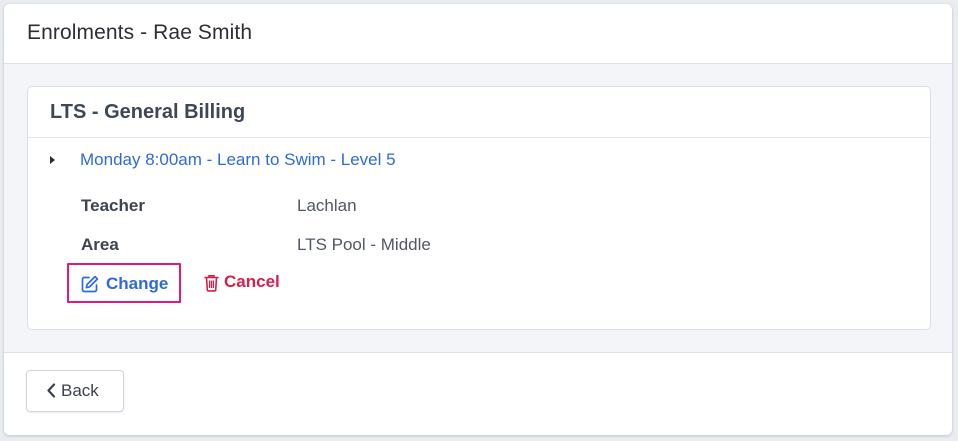 The image size is (958, 441). I want to click on lesson-row: Monday 8:00am - Learn to Swim - Level 5, so click(400, 161).